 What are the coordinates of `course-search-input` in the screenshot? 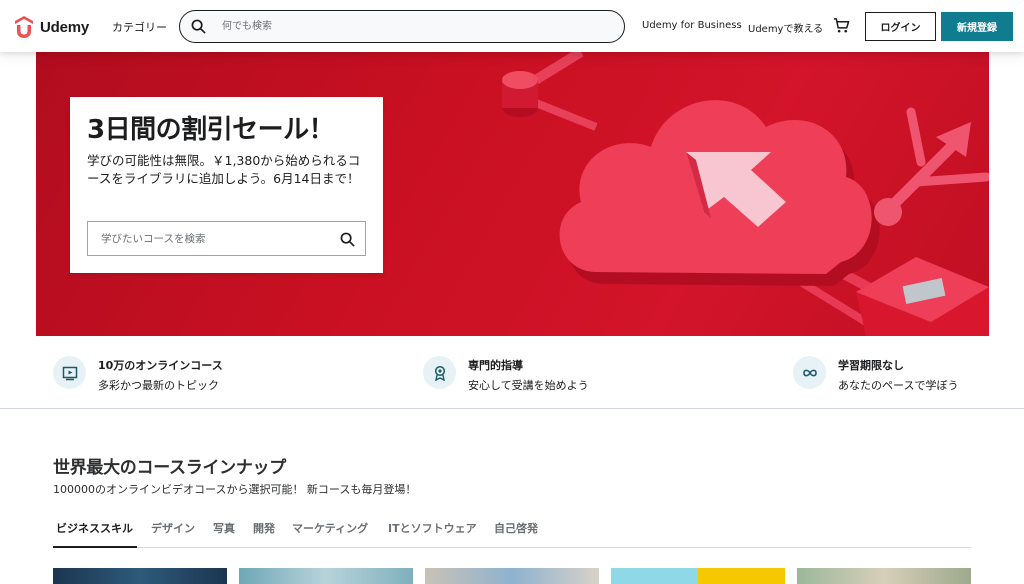 It's located at (214, 238).